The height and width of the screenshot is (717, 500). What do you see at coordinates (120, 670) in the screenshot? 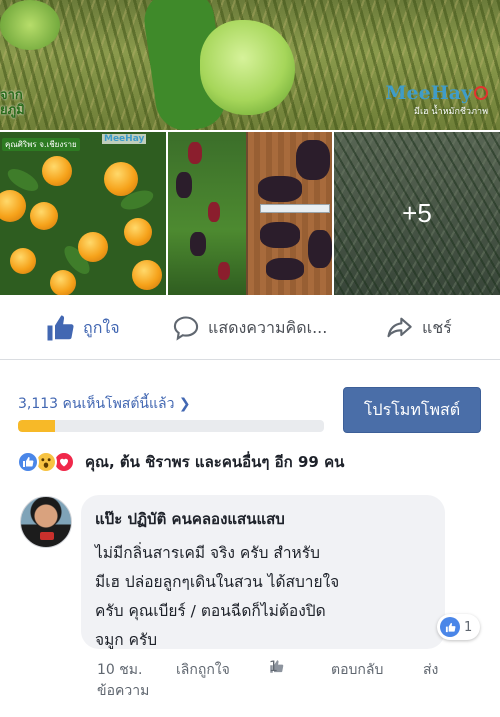
I see `comment-time: 10 ชม.` at bounding box center [120, 670].